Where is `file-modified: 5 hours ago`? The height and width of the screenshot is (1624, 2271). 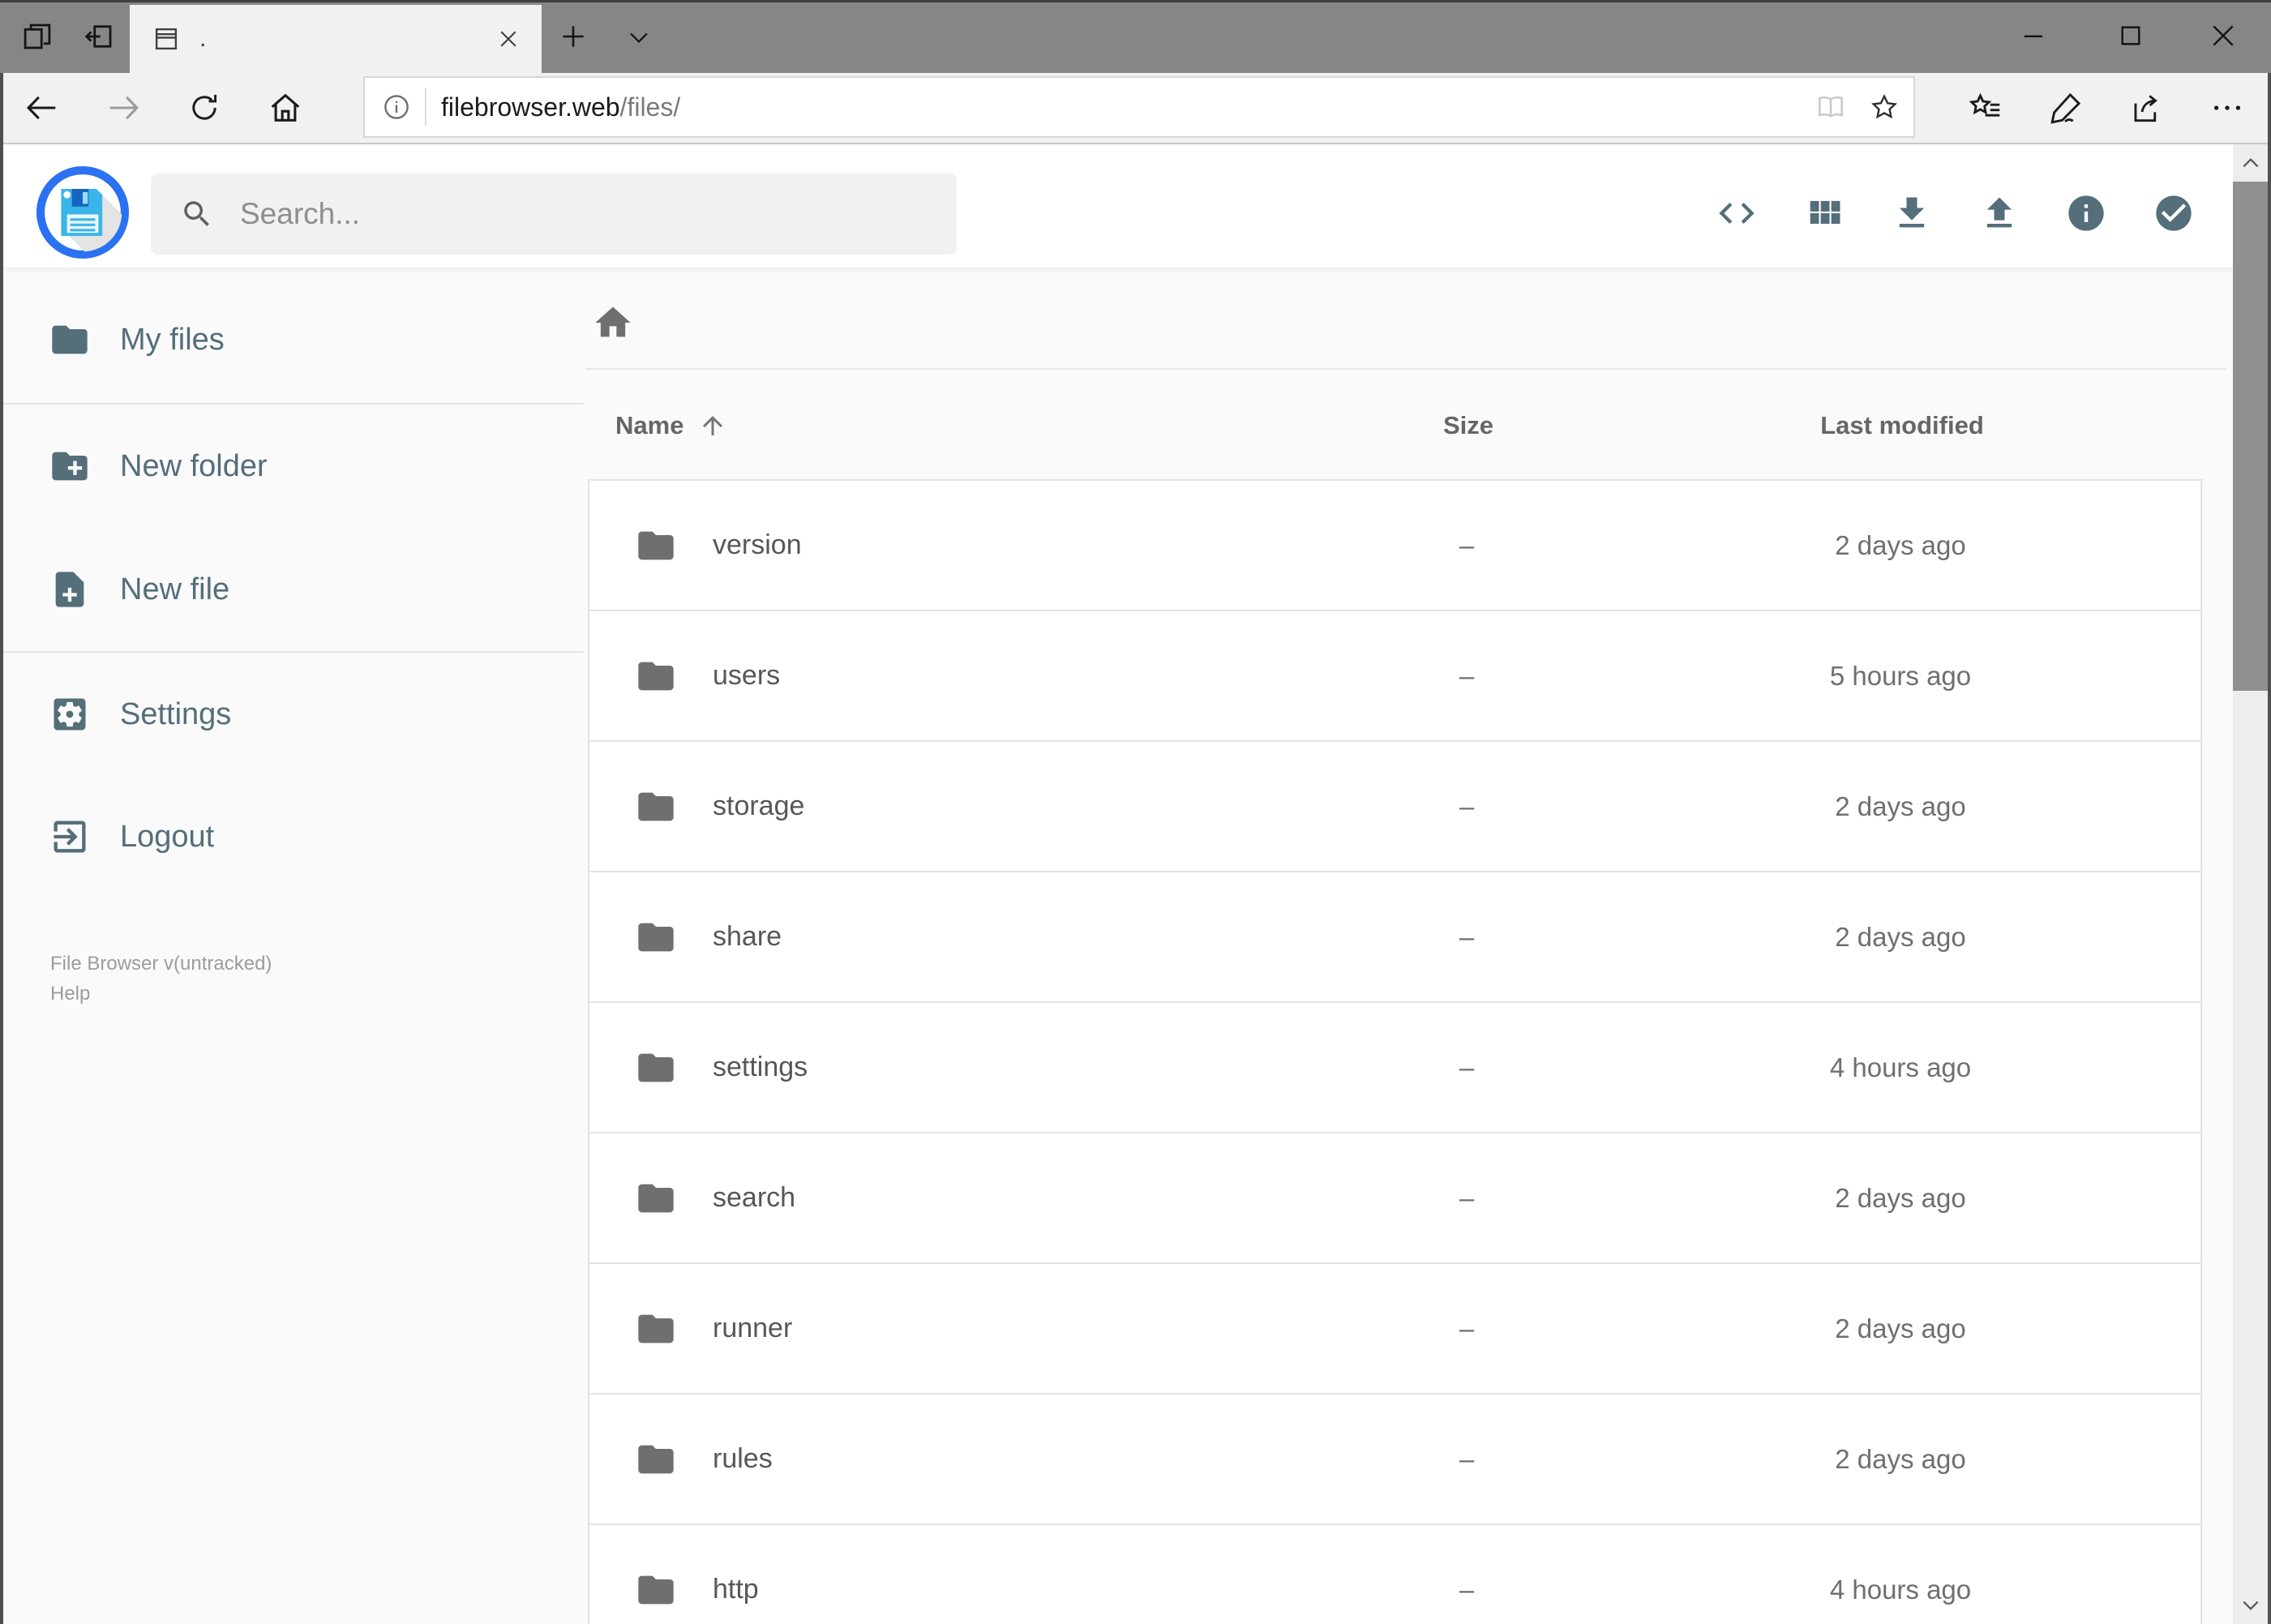
file-modified: 5 hours ago is located at coordinates (1900, 676).